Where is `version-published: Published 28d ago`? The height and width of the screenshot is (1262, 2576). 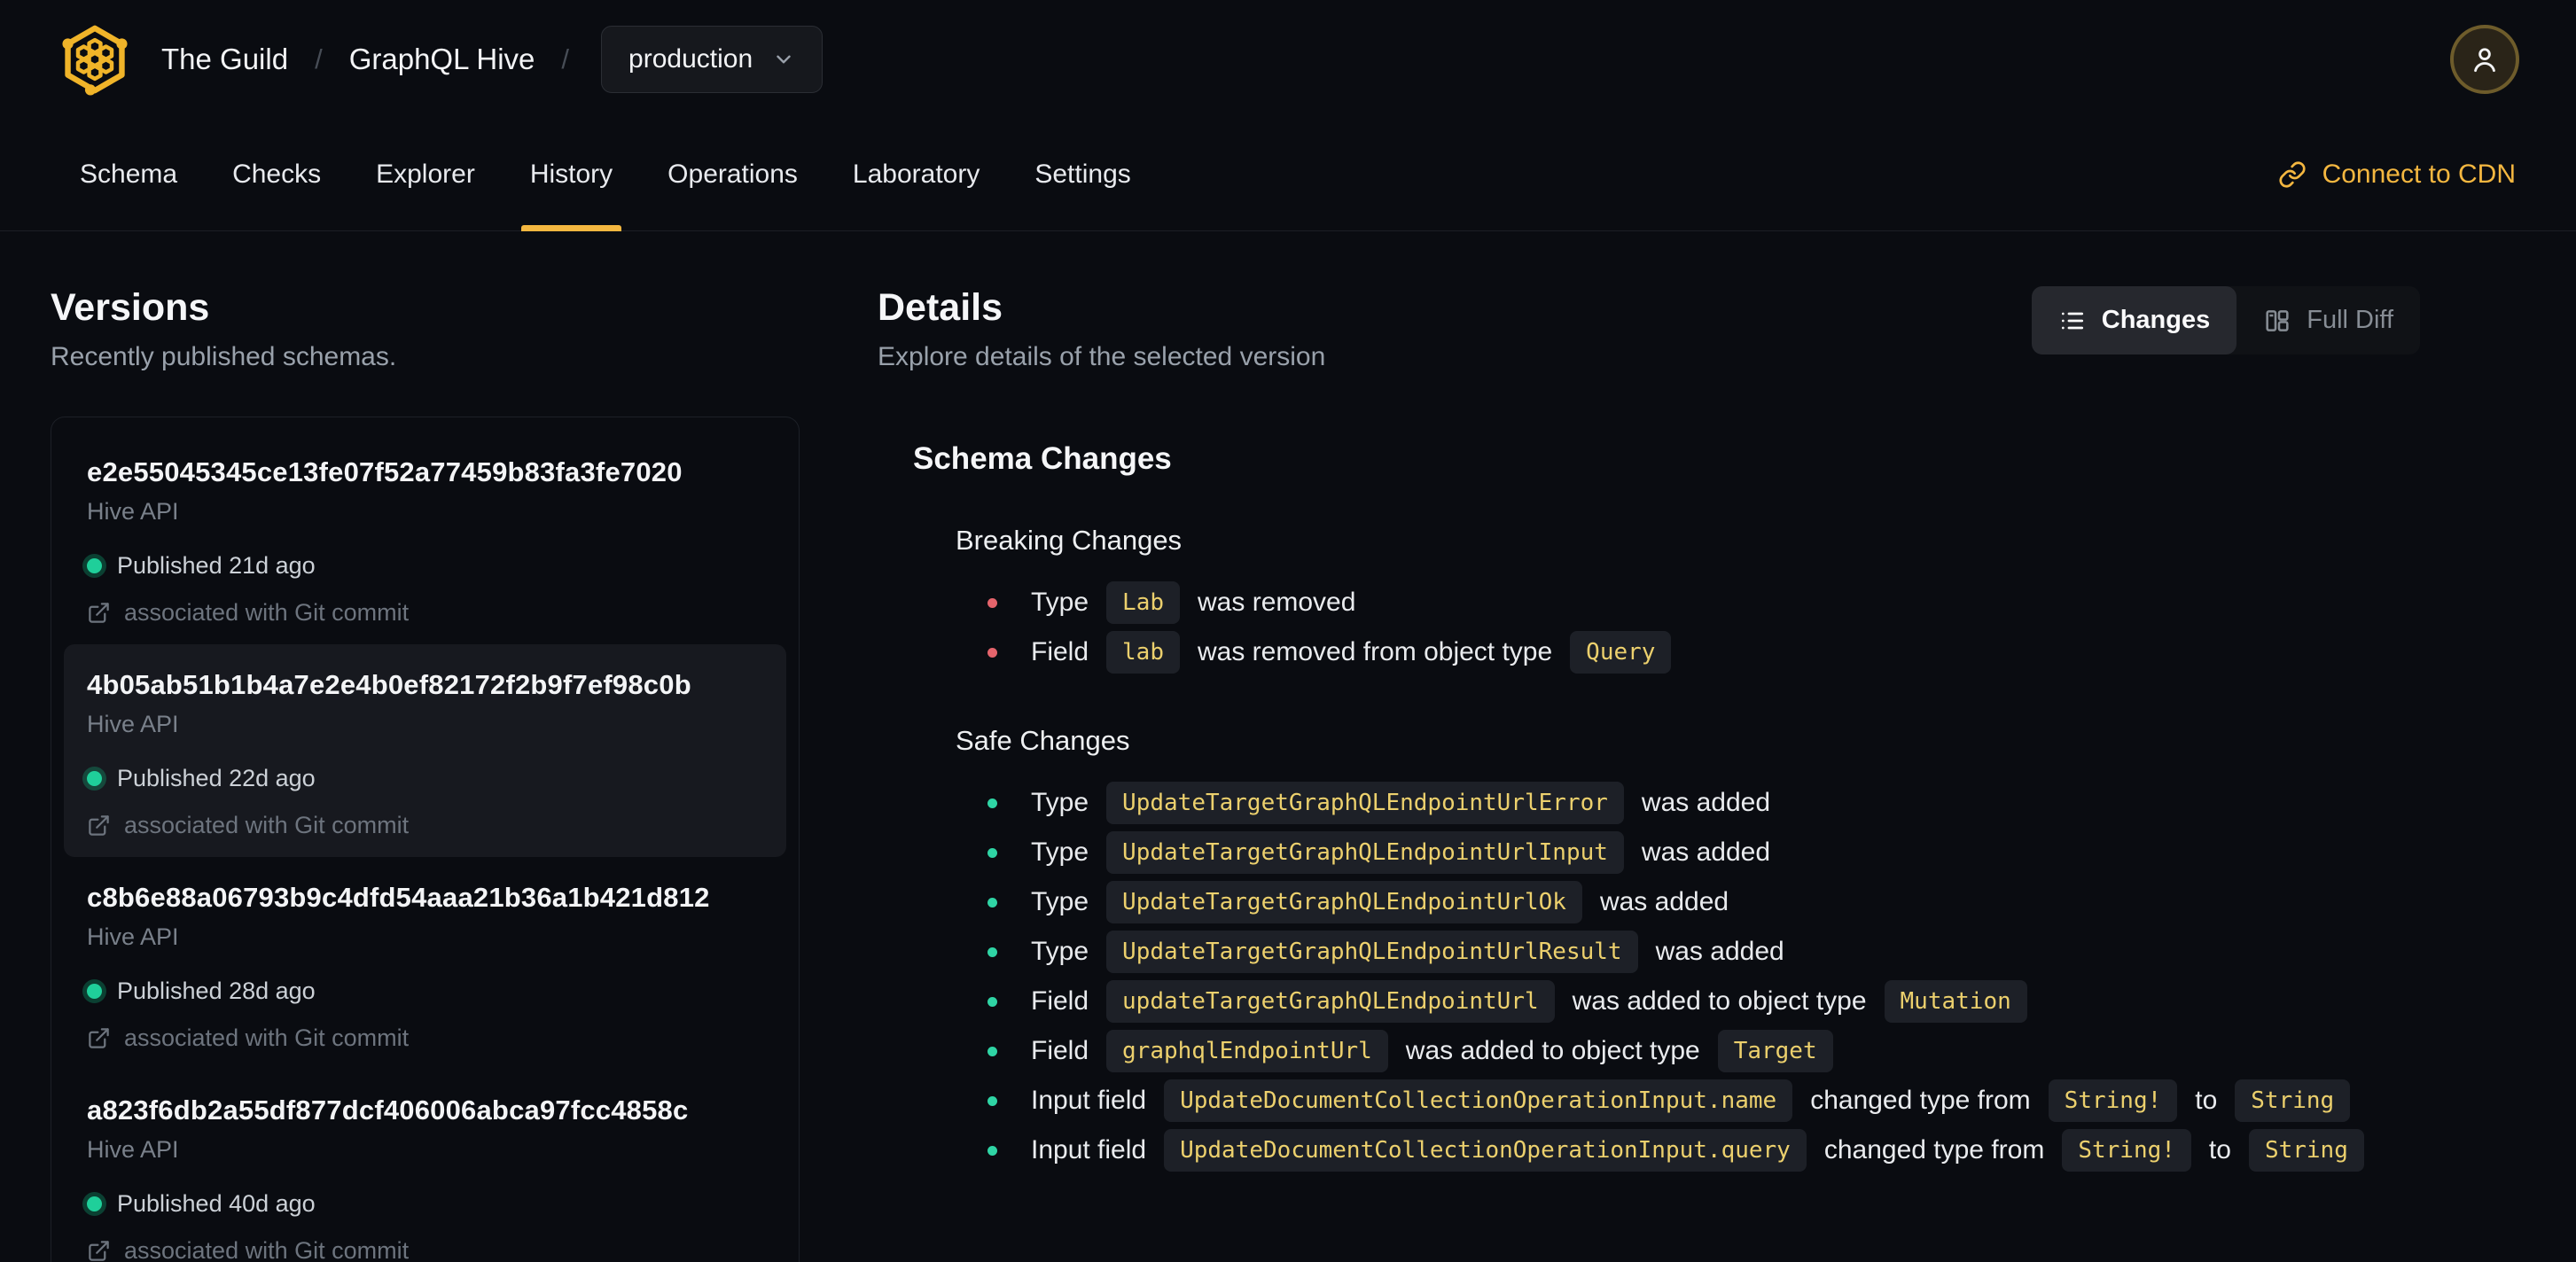
version-published: Published 28d ago is located at coordinates (425, 991).